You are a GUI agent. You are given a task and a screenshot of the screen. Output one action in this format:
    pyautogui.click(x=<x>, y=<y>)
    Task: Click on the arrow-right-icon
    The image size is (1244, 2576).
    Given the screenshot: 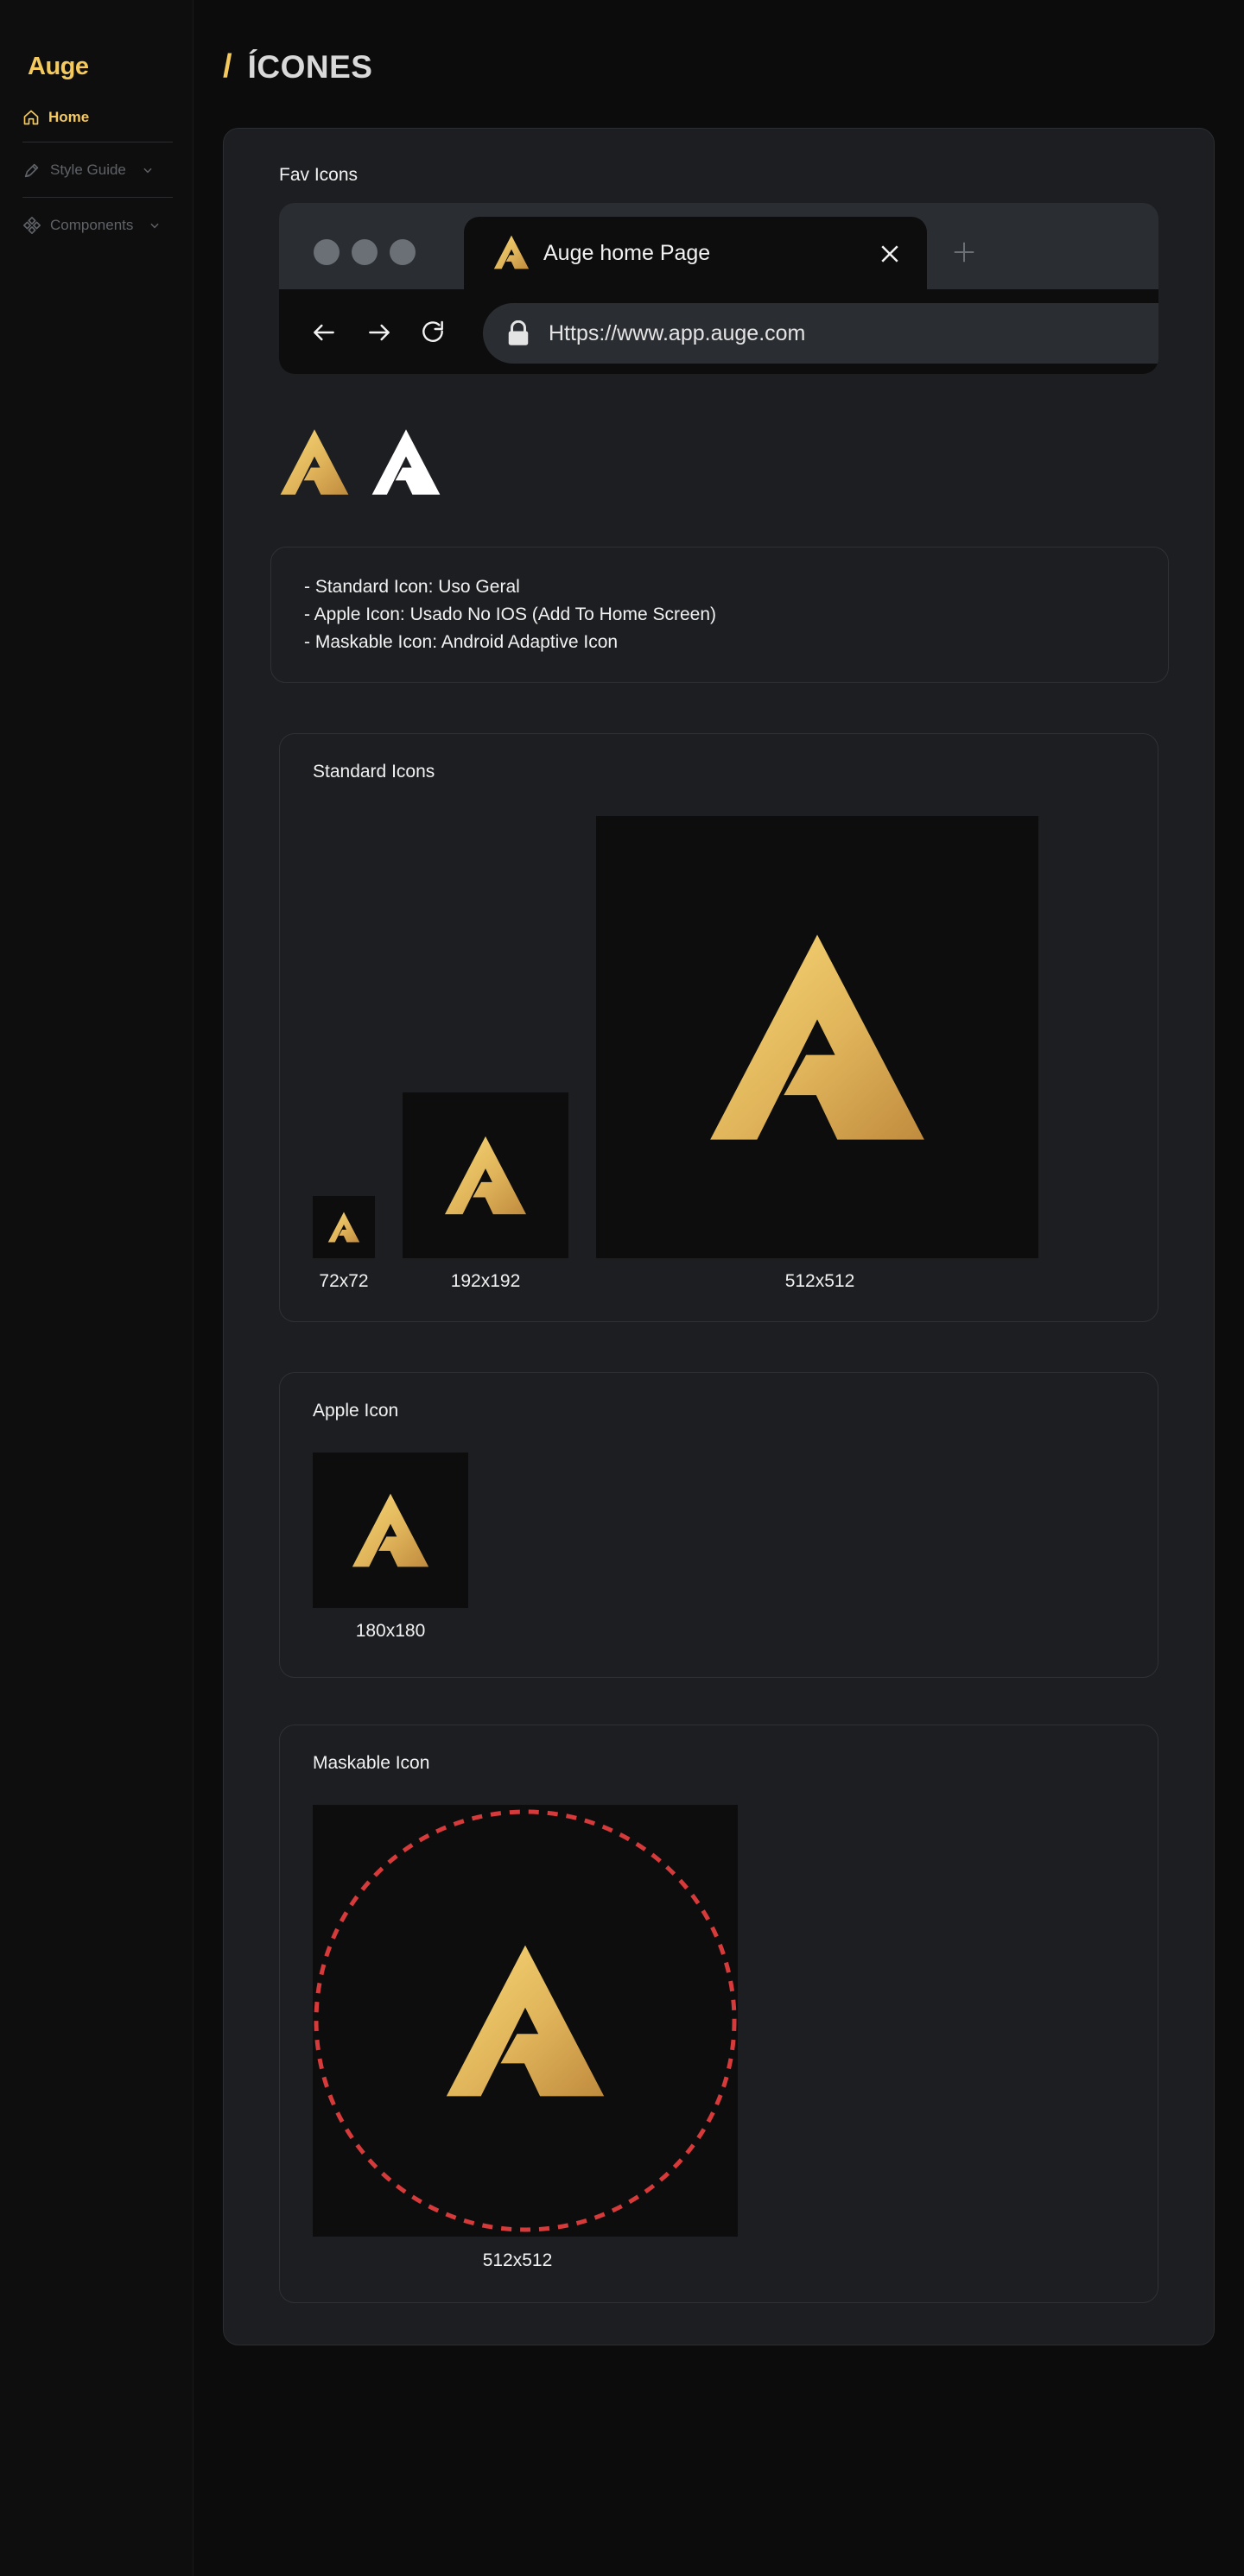 What is the action you would take?
    pyautogui.click(x=379, y=332)
    